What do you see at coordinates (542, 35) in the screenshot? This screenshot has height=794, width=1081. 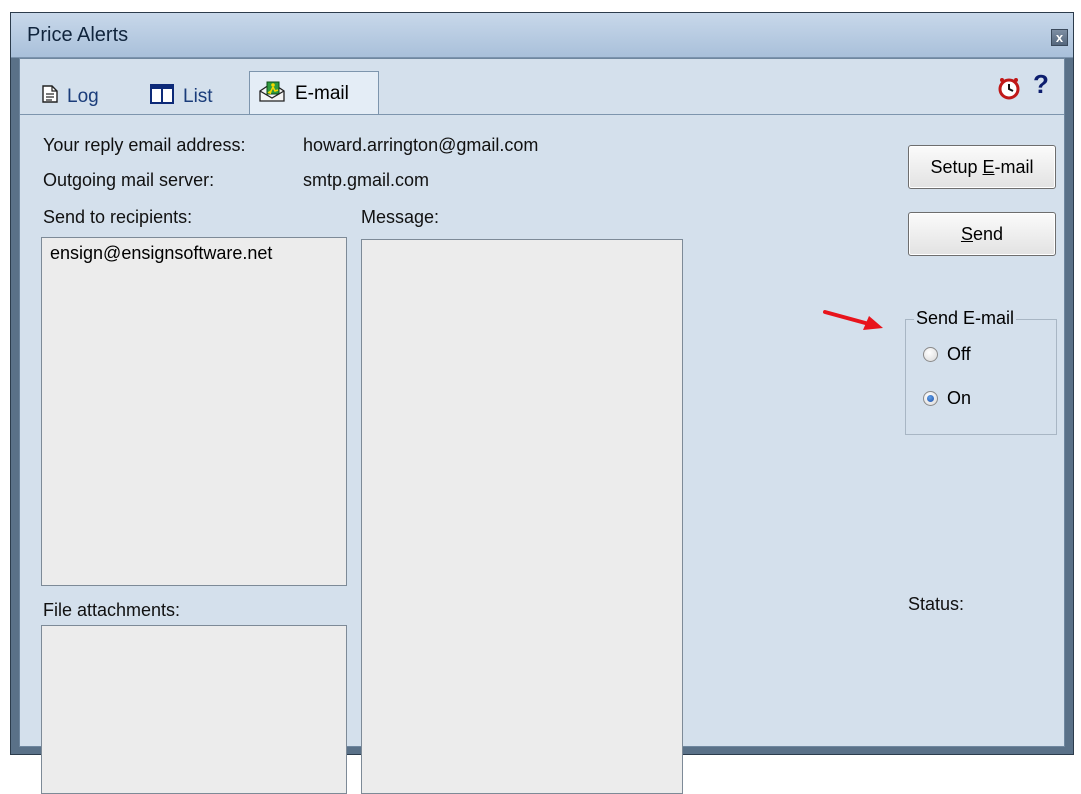 I see `title-bar: Price Alerts x` at bounding box center [542, 35].